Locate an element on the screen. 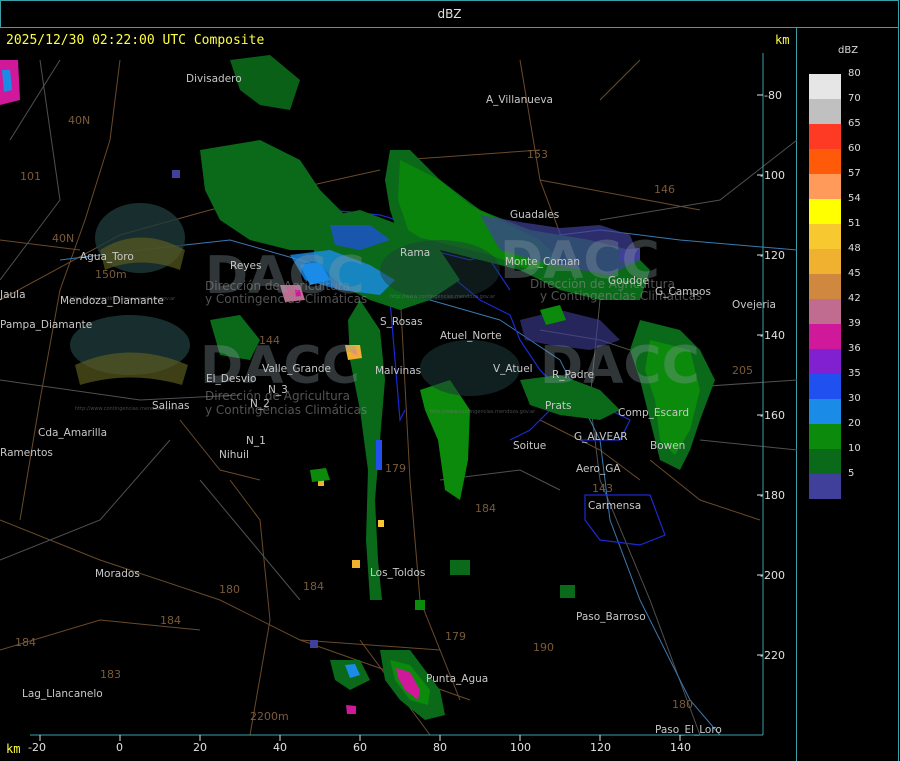 The image size is (900, 761). place-label: R_Padre is located at coordinates (573, 375).